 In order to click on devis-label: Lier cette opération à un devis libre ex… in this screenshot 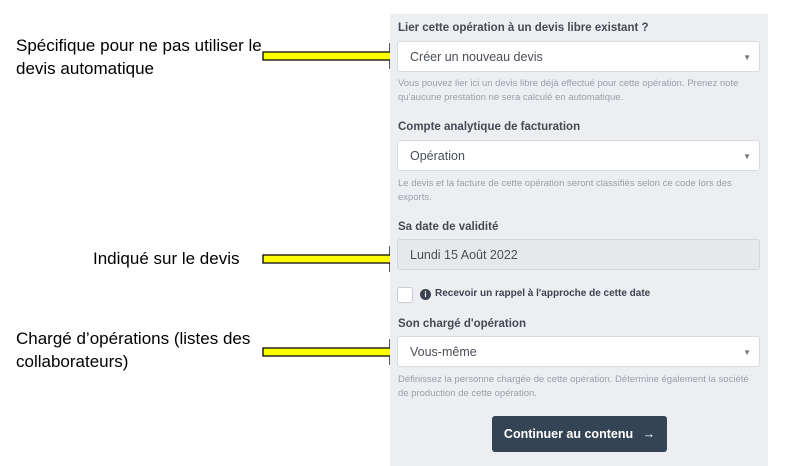, I will do `click(523, 28)`.